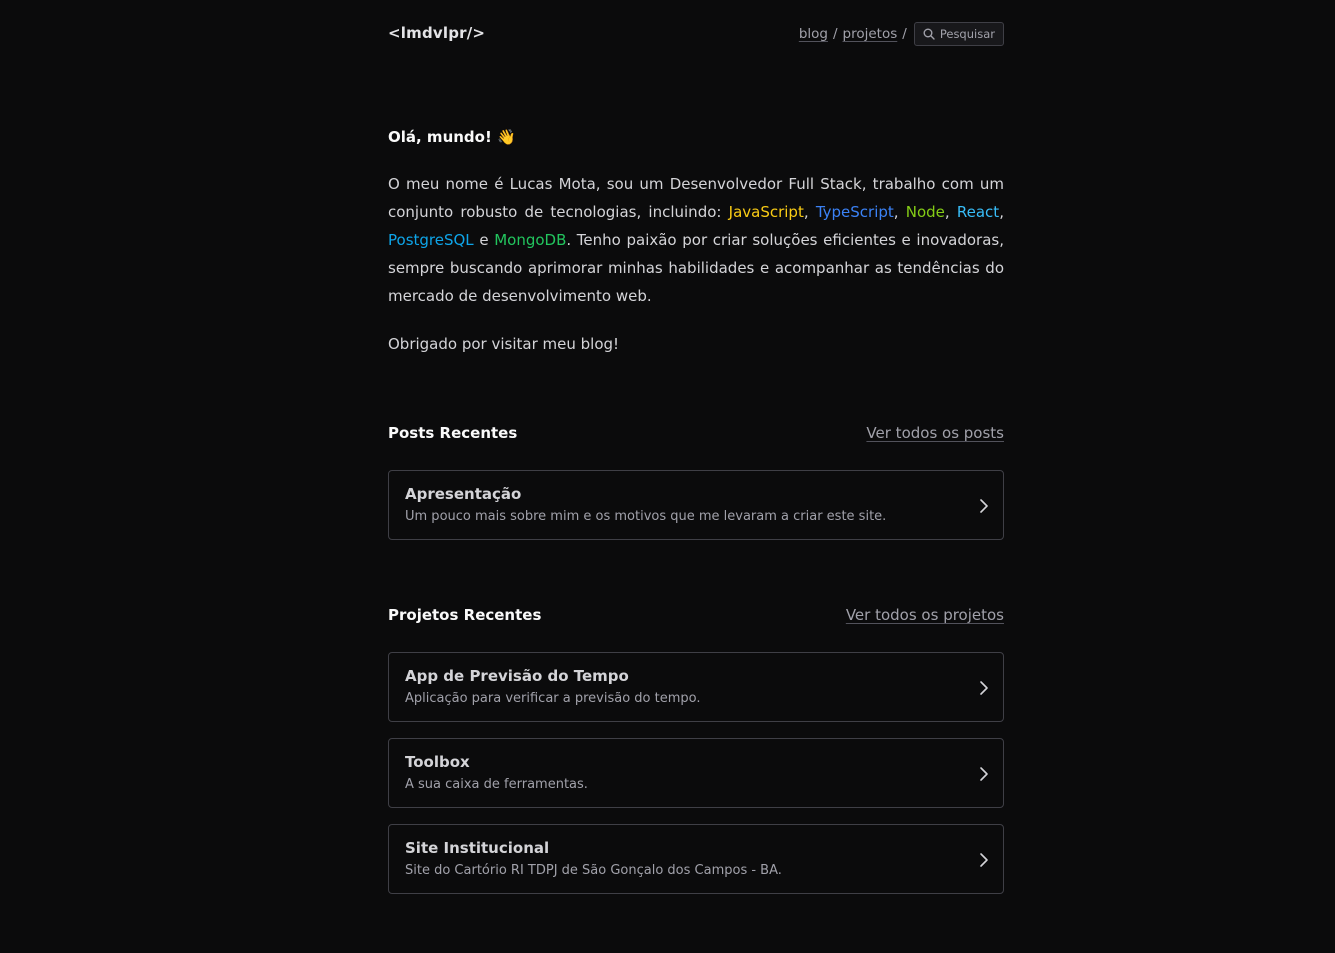 This screenshot has width=1335, height=953. I want to click on search-button-label: Pesquisar, so click(967, 34).